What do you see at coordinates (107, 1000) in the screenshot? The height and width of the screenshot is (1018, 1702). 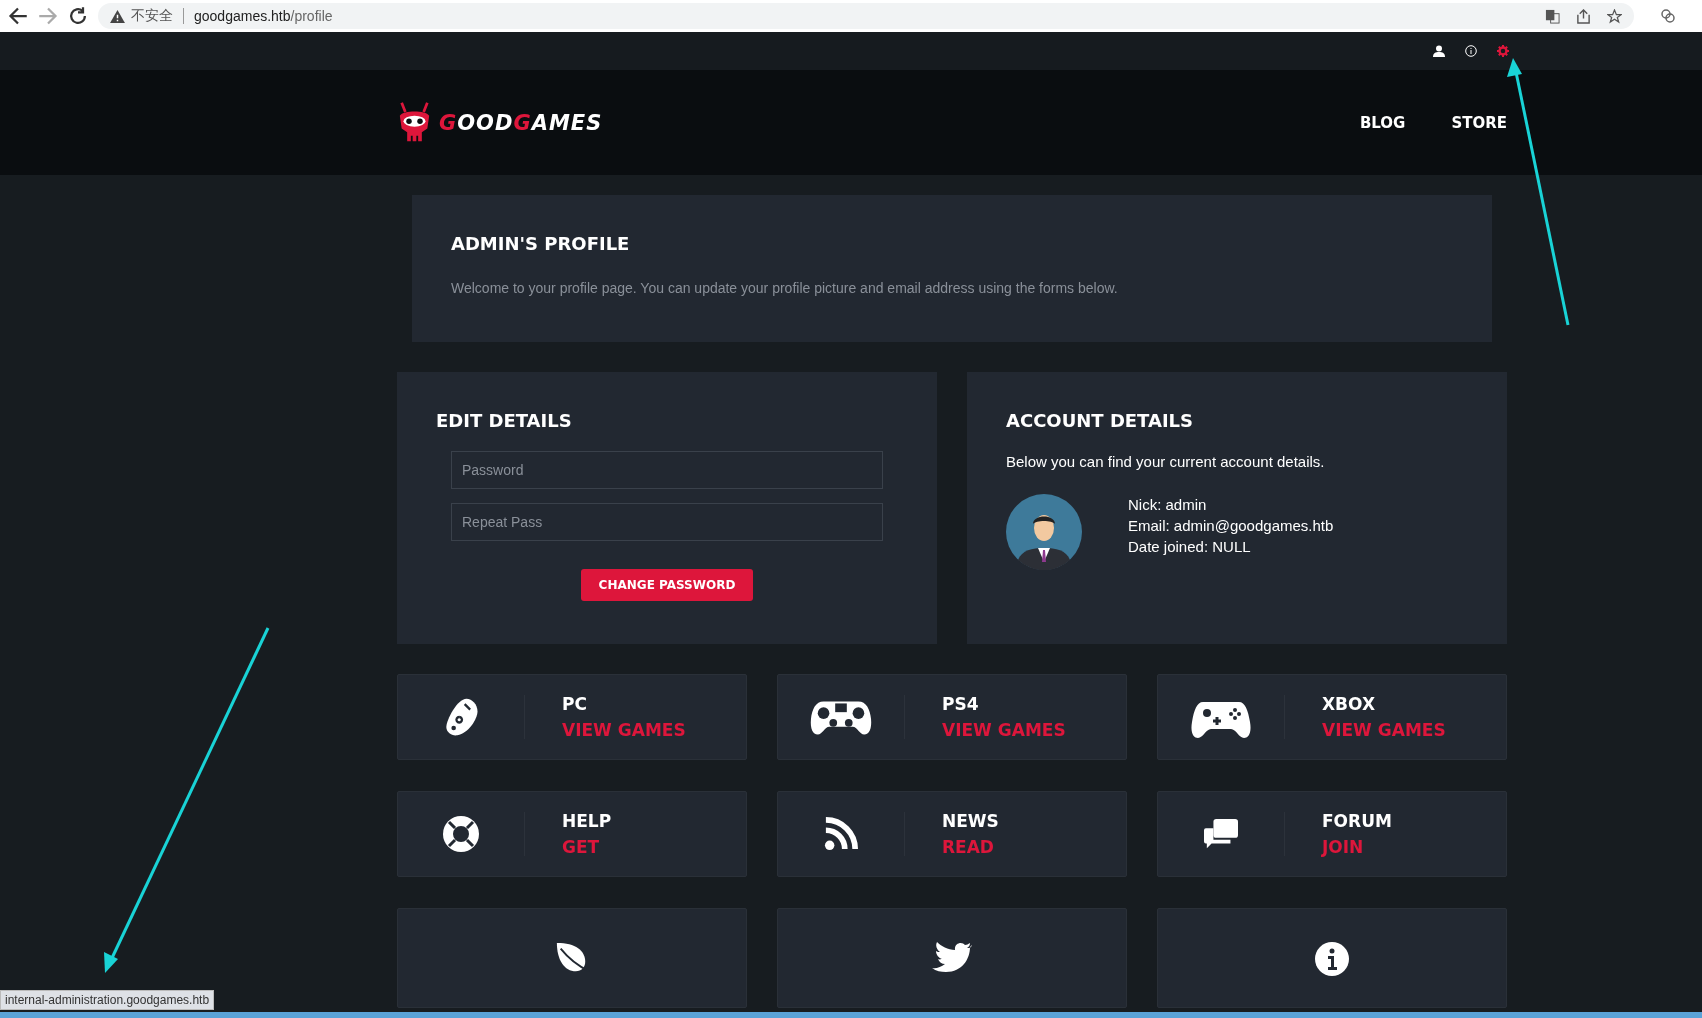 I see `link-preview: internal-administration.goodgames.htb` at bounding box center [107, 1000].